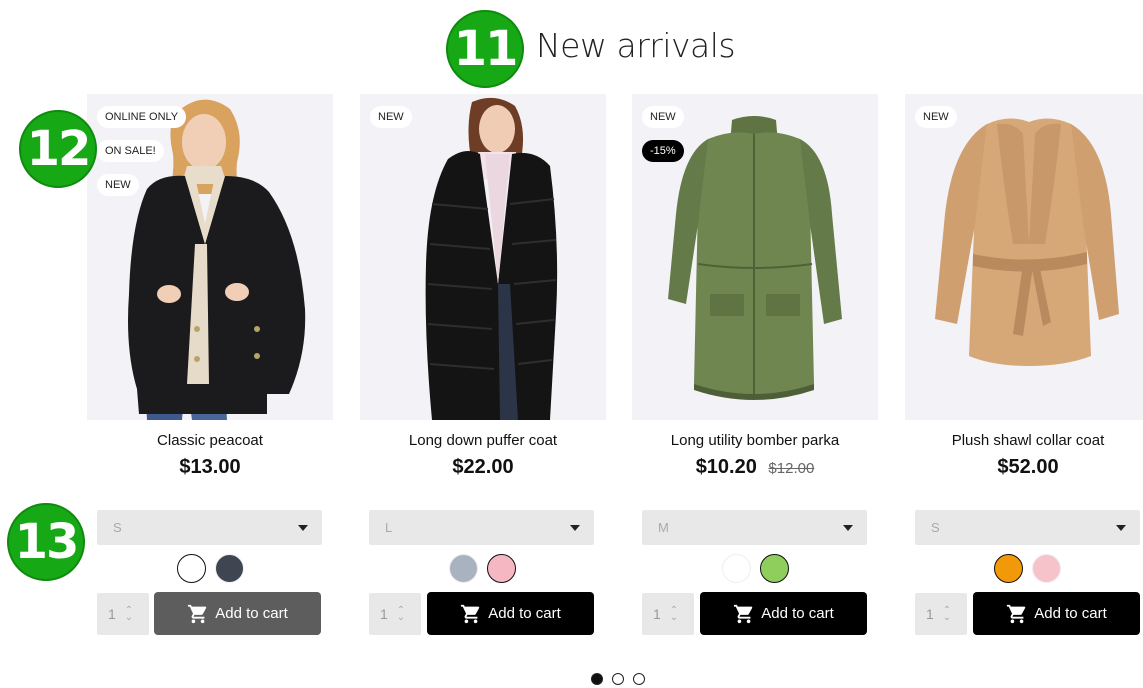 The image size is (1143, 688). I want to click on product-image: NEW -15%, so click(755, 257).